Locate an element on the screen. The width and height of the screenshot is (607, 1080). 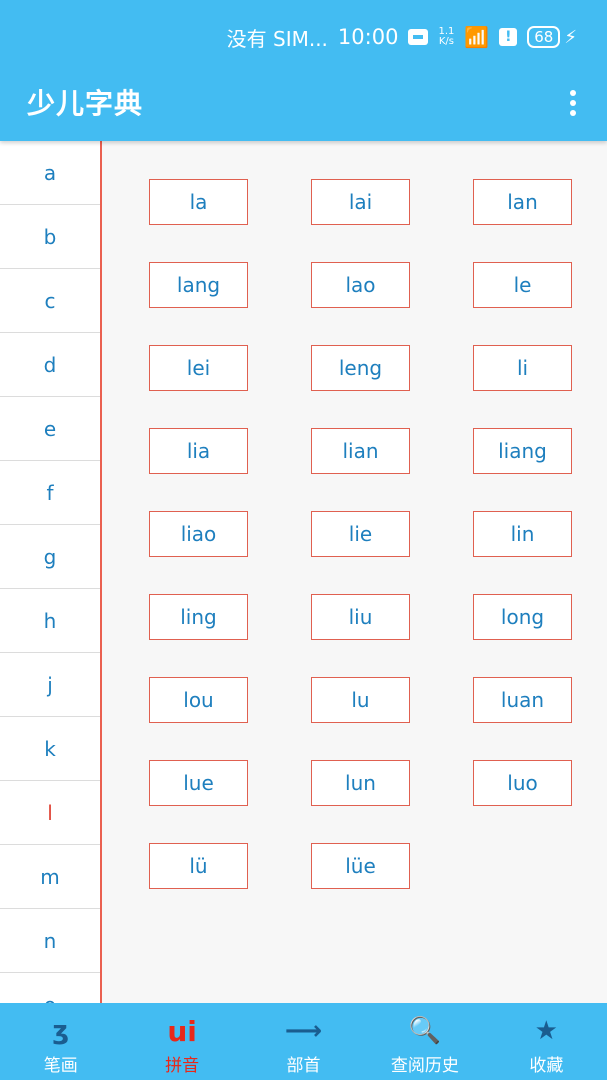
letter-sidebar: abcdefghjklmno is located at coordinates (51, 572).